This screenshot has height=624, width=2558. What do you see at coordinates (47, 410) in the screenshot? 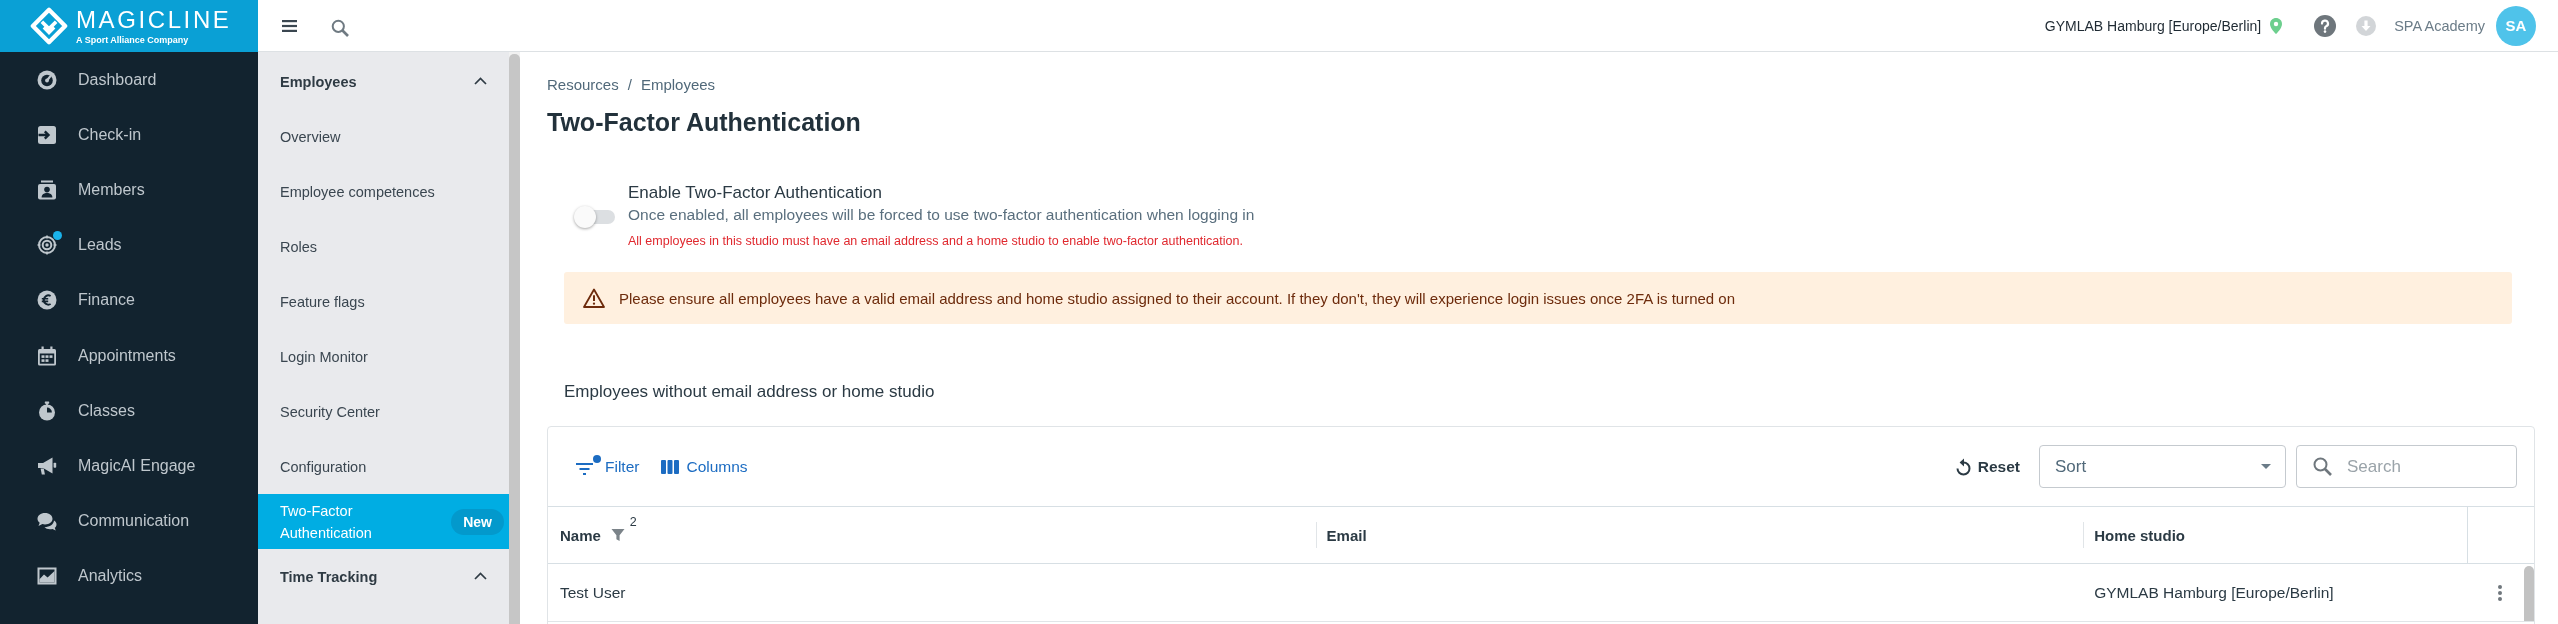
I see `stopwatch-icon` at bounding box center [47, 410].